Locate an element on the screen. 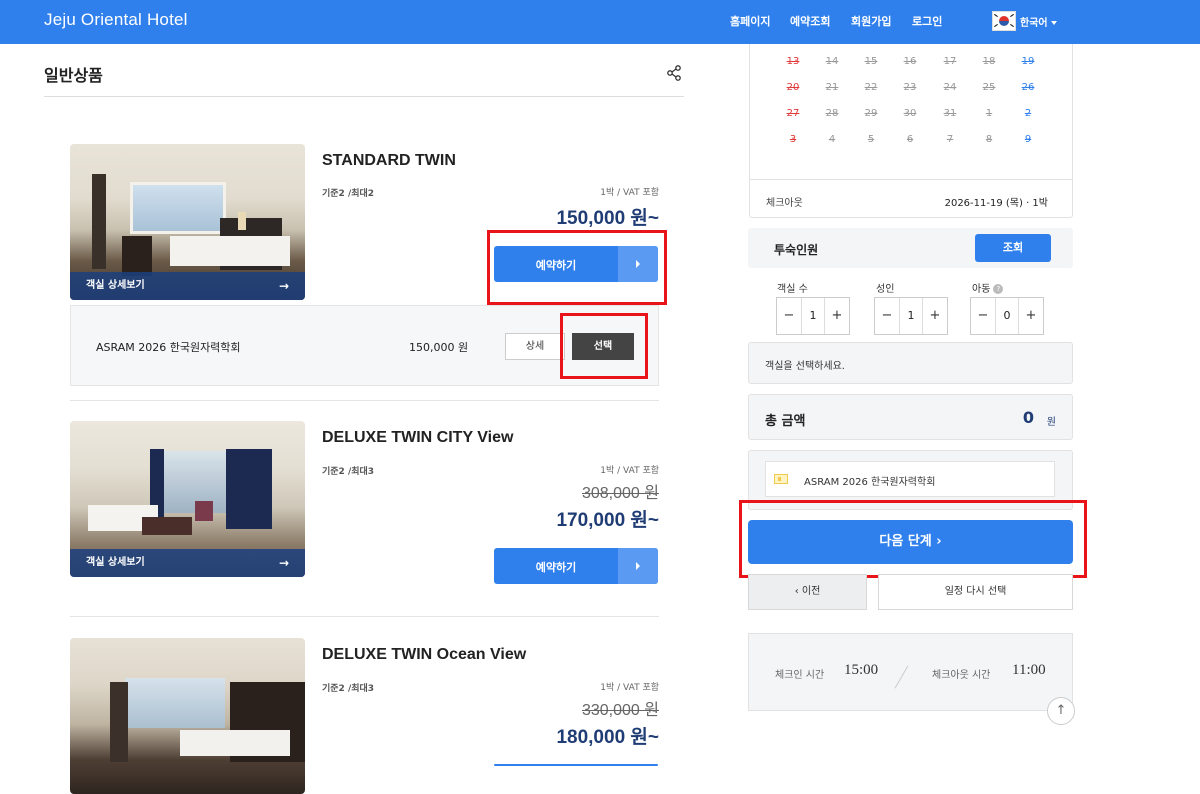 The height and width of the screenshot is (794, 1200). divider-slash is located at coordinates (901, 677).